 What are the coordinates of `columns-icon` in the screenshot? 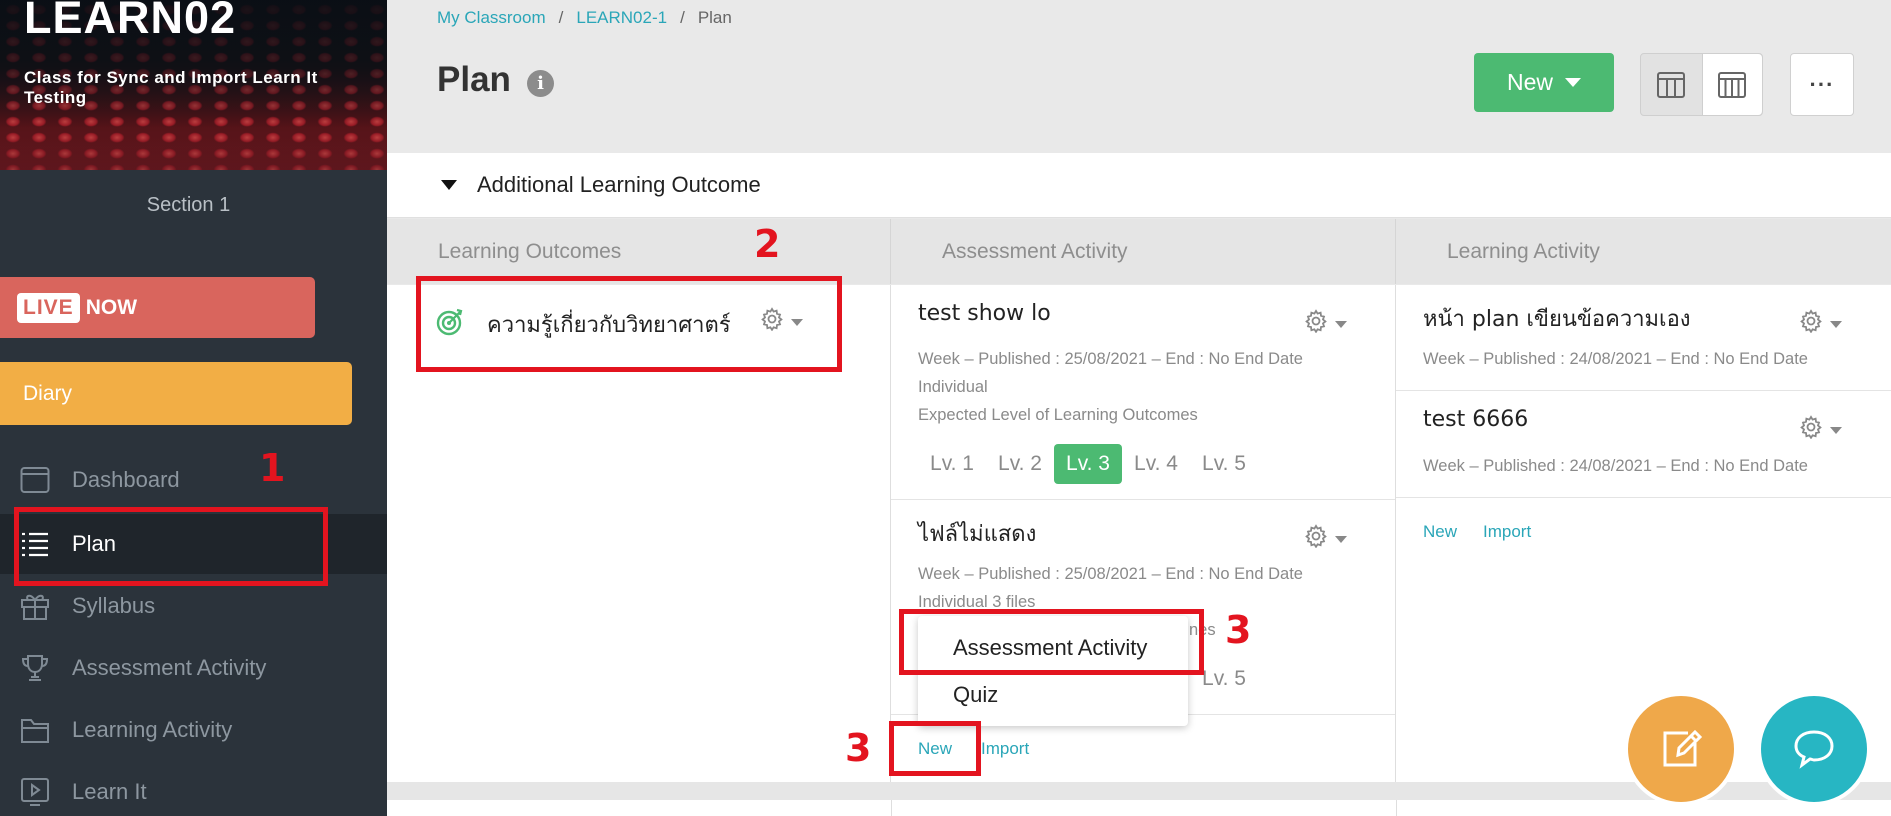 It's located at (1671, 84).